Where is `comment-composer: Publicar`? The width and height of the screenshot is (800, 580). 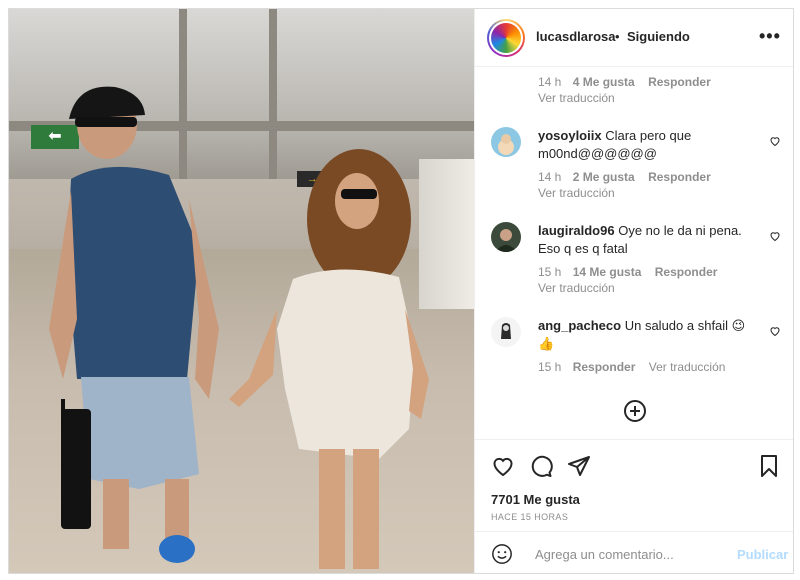
comment-composer: Publicar is located at coordinates (634, 552).